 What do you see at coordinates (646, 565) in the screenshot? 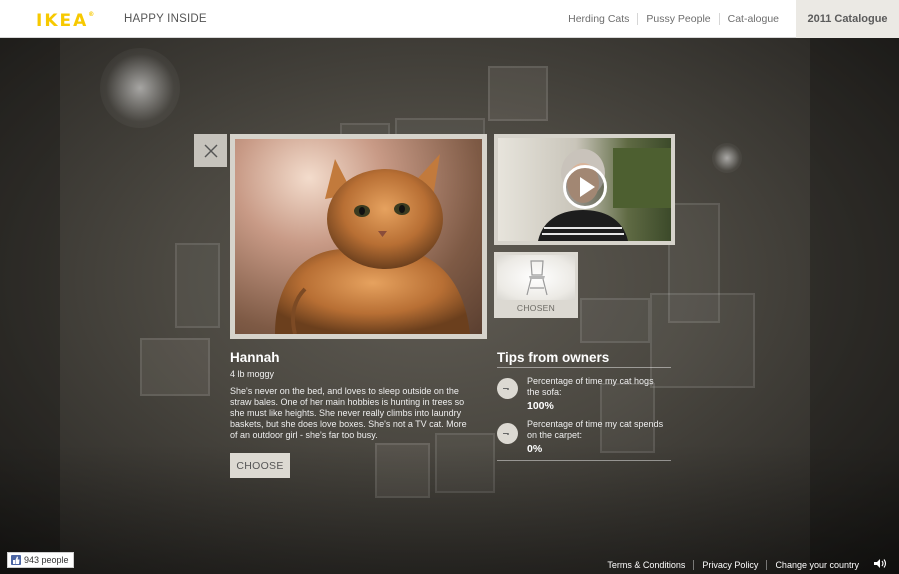
I see `terms-link: Terms & Conditions` at bounding box center [646, 565].